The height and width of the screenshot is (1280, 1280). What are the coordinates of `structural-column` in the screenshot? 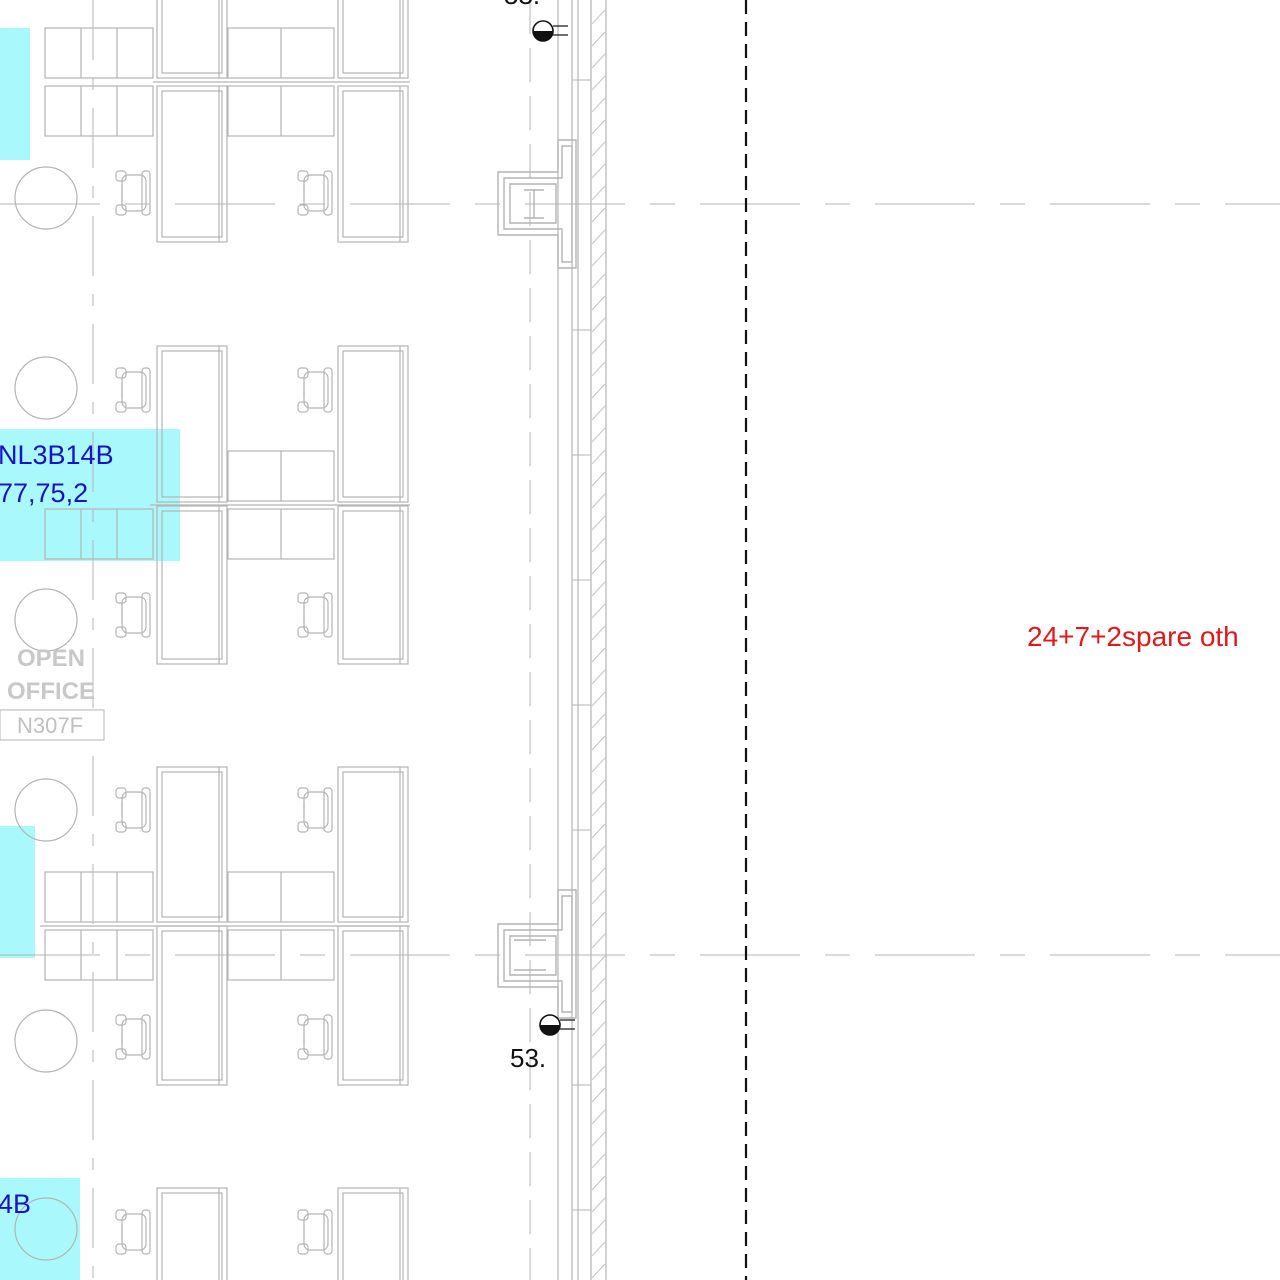 It's located at (537, 954).